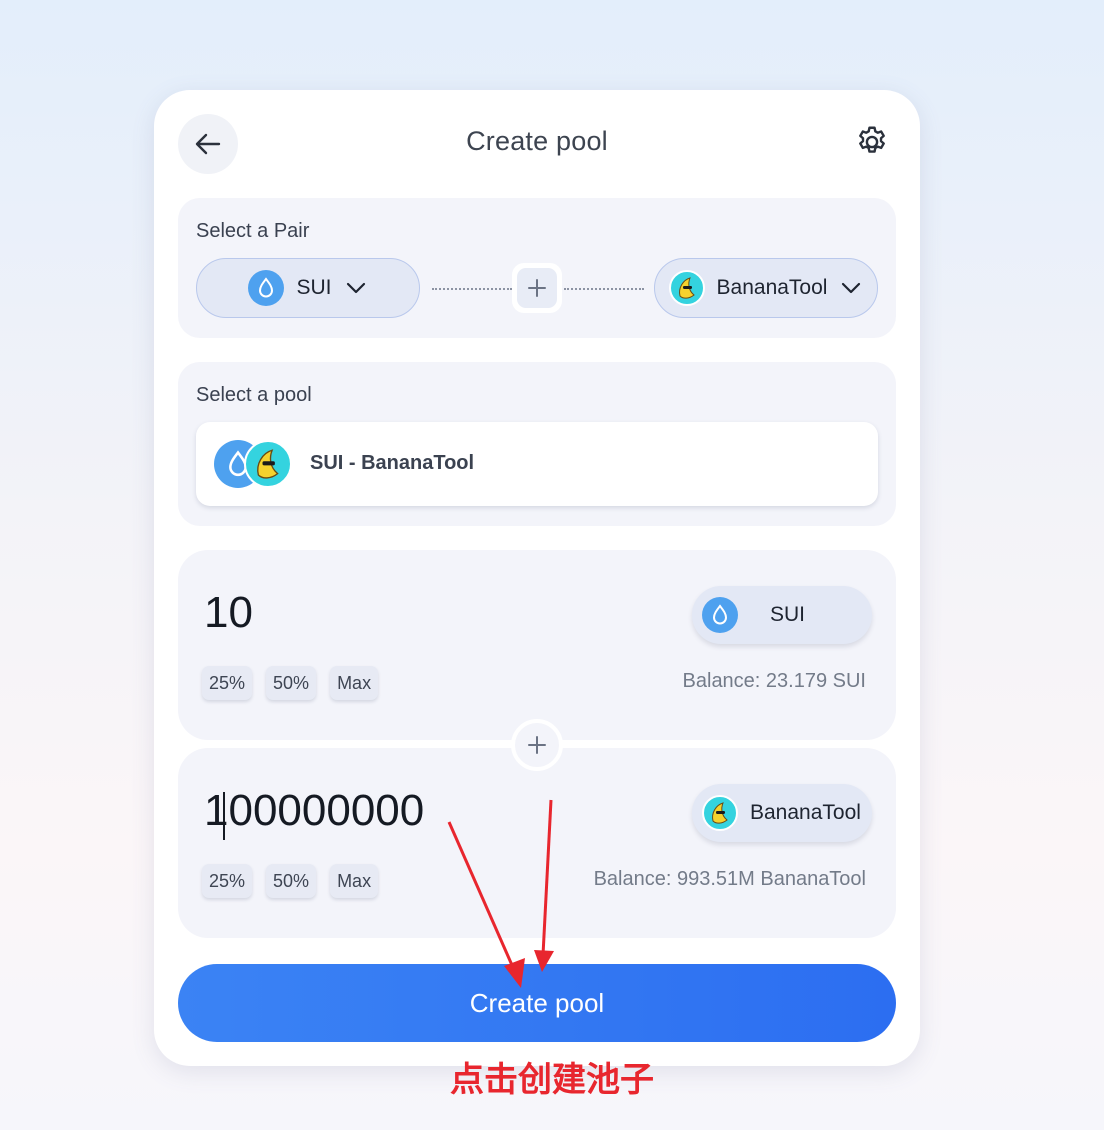 This screenshot has height=1130, width=1104. I want to click on amount-plus-badge, so click(537, 745).